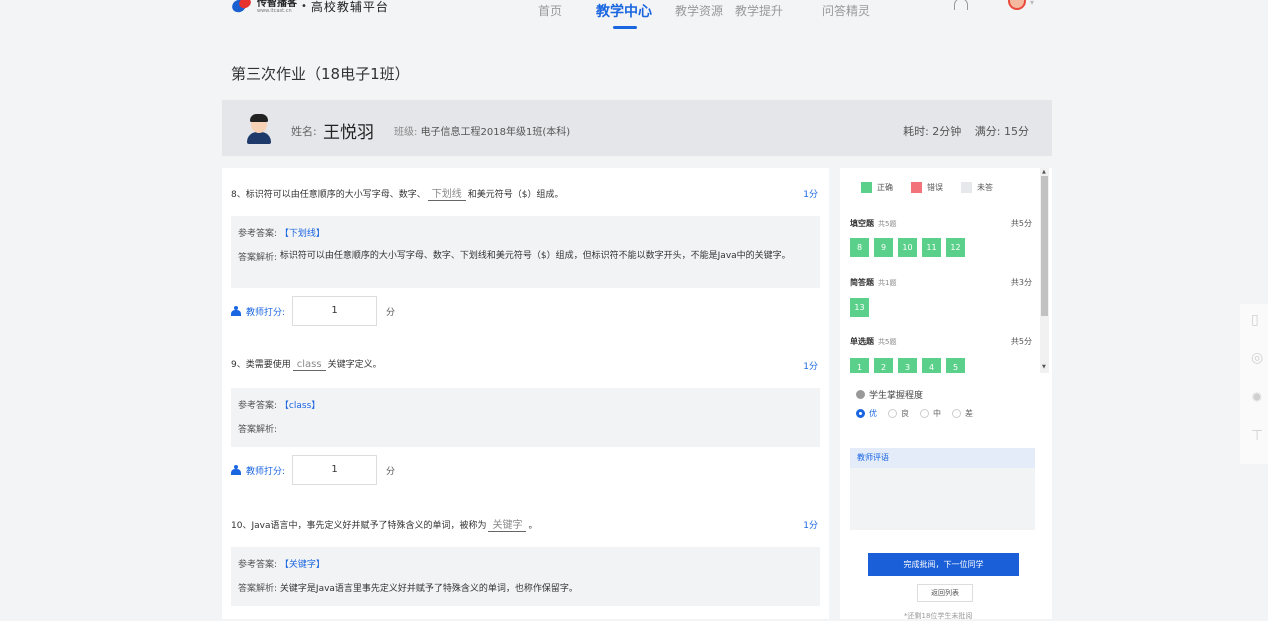 This screenshot has width=1268, height=621. I want to click on question-chip: 11, so click(931, 247).